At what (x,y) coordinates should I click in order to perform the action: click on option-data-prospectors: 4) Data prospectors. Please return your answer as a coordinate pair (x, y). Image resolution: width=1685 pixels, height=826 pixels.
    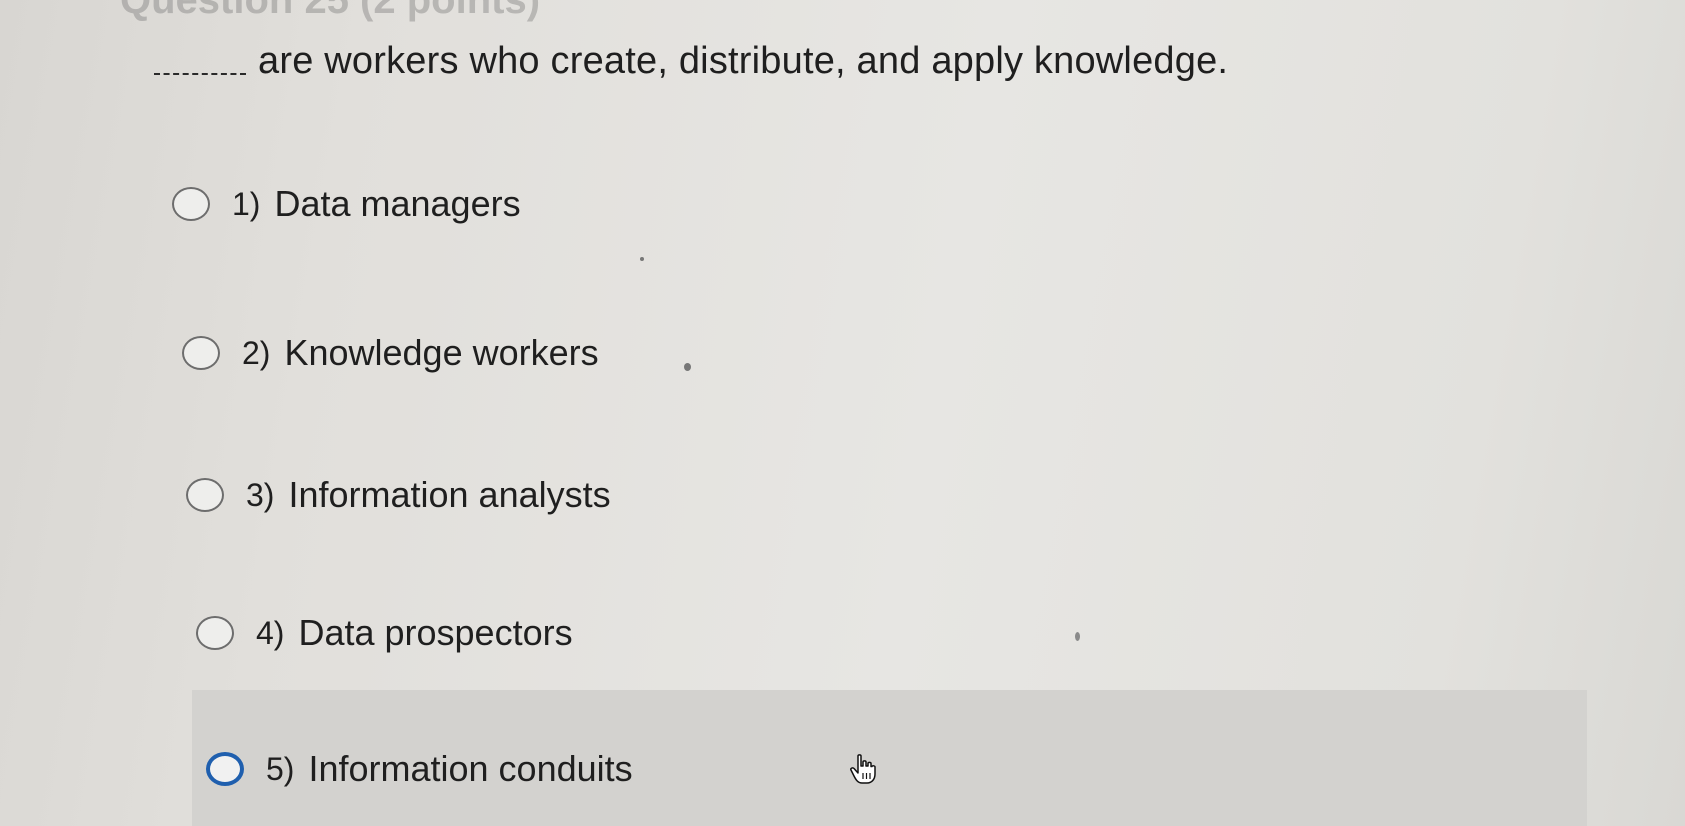
    Looking at the image, I should click on (384, 633).